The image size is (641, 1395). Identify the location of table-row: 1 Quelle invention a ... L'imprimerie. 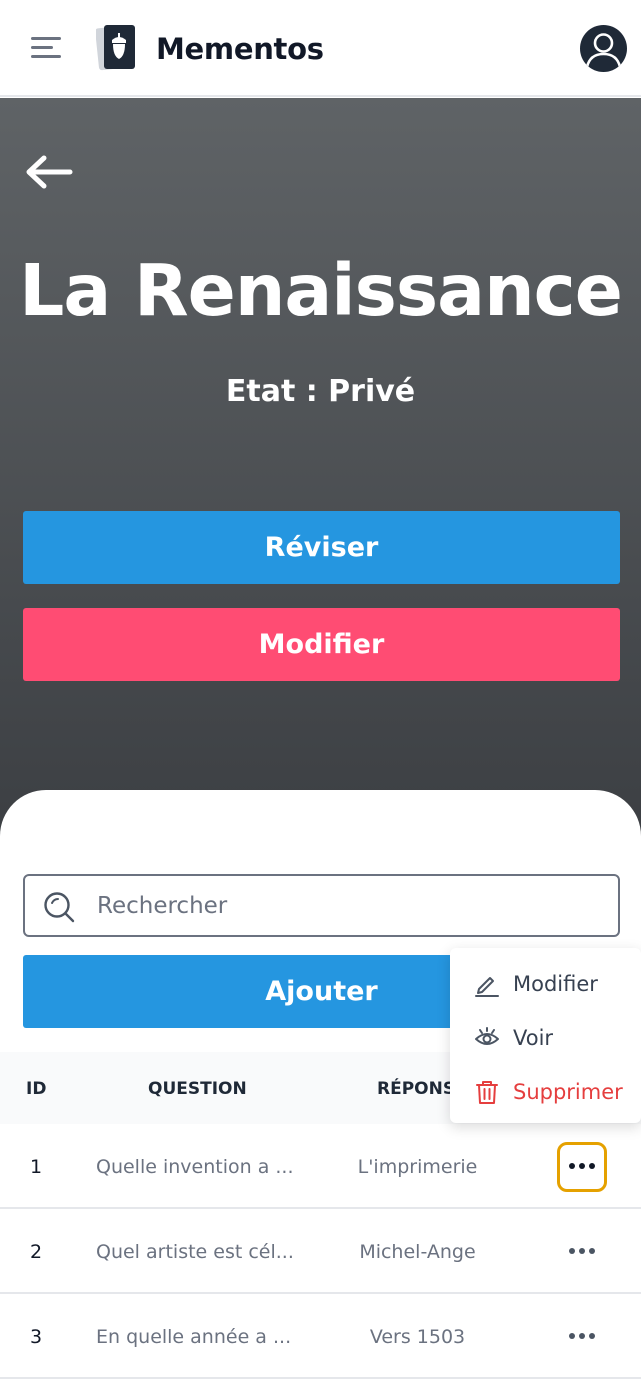
(320, 1166).